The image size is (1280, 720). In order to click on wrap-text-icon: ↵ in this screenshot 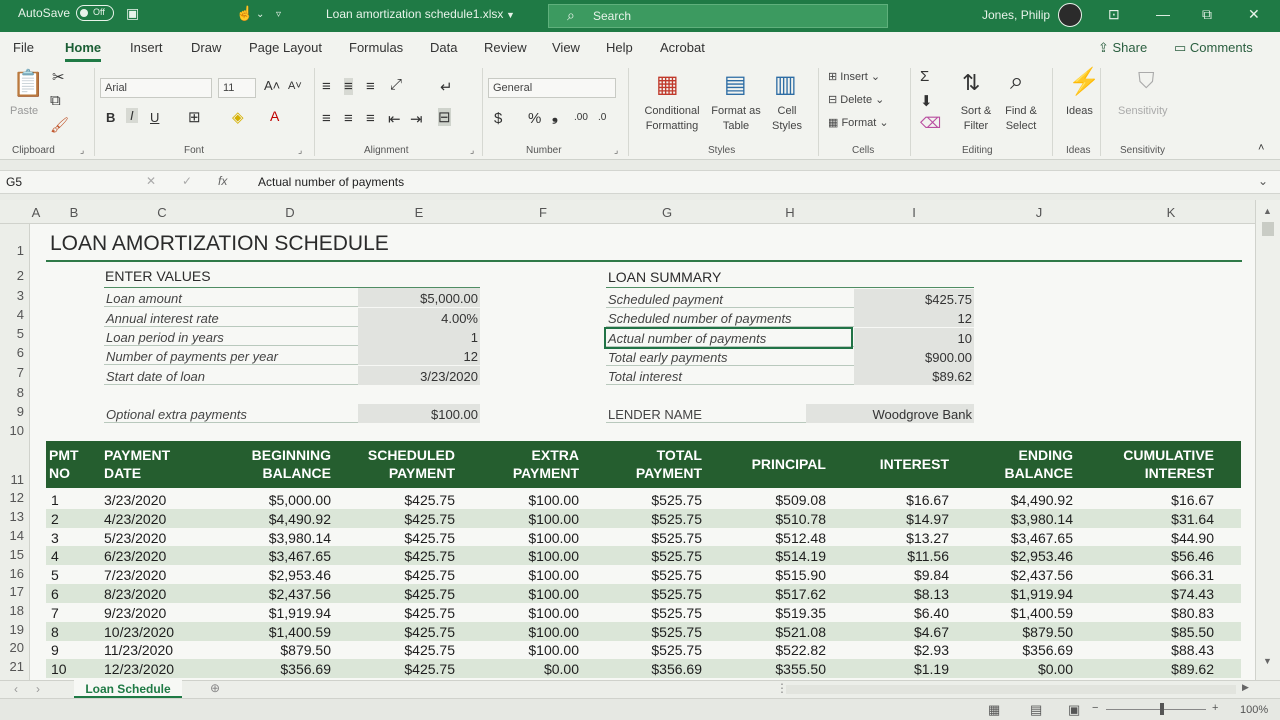, I will do `click(446, 87)`.